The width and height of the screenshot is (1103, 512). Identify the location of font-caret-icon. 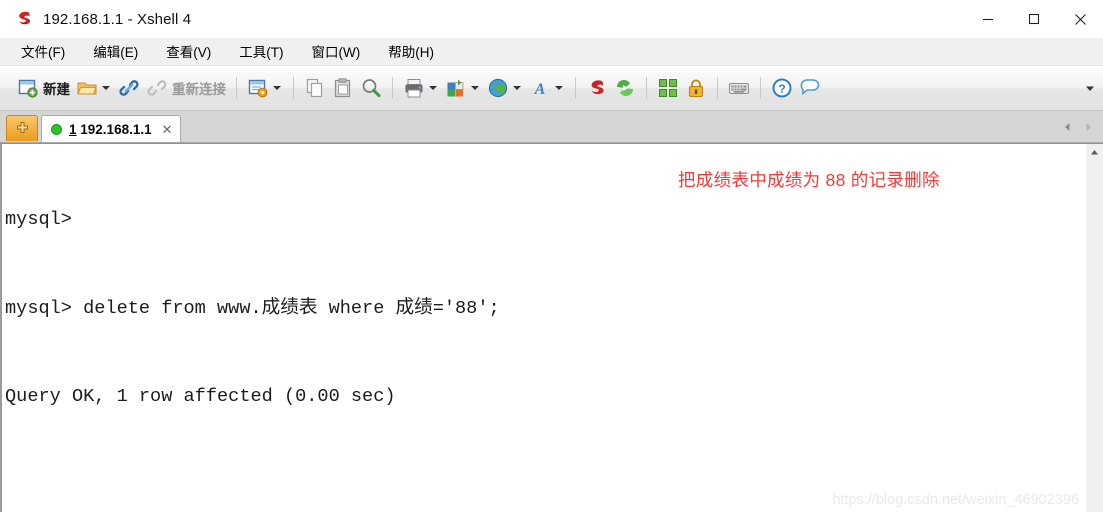
(559, 88).